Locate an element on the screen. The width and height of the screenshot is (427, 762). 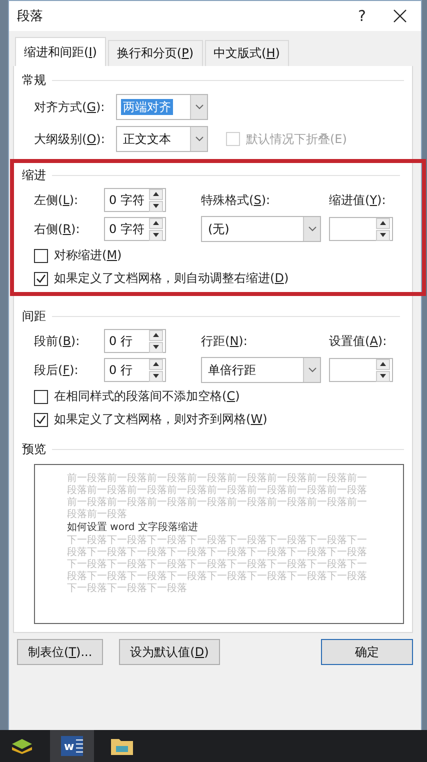
folder-icon is located at coordinates (122, 746).